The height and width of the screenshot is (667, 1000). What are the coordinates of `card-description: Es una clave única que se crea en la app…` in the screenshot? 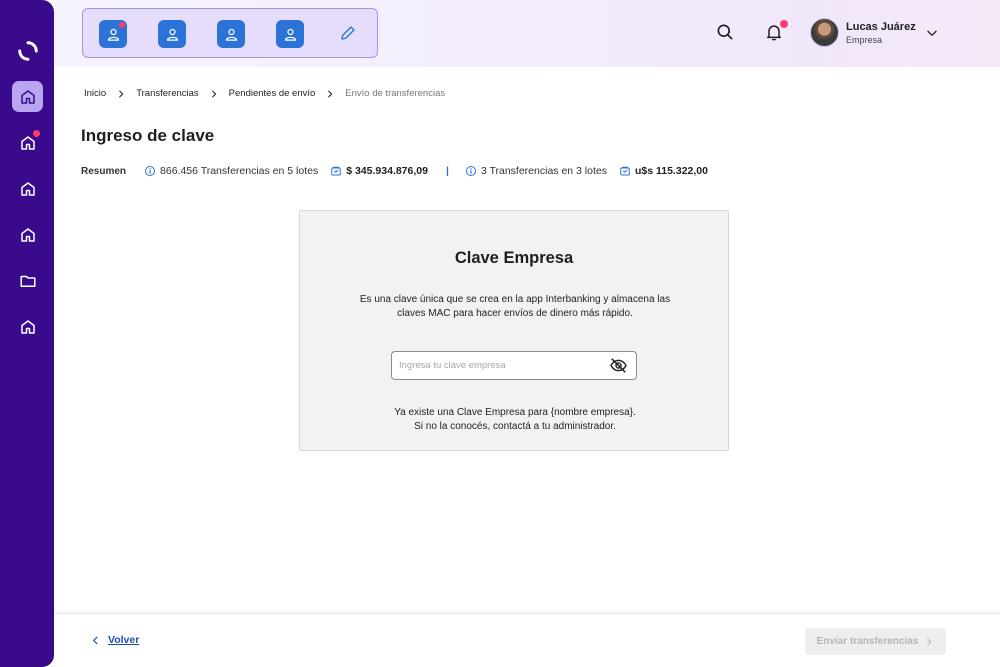 It's located at (515, 307).